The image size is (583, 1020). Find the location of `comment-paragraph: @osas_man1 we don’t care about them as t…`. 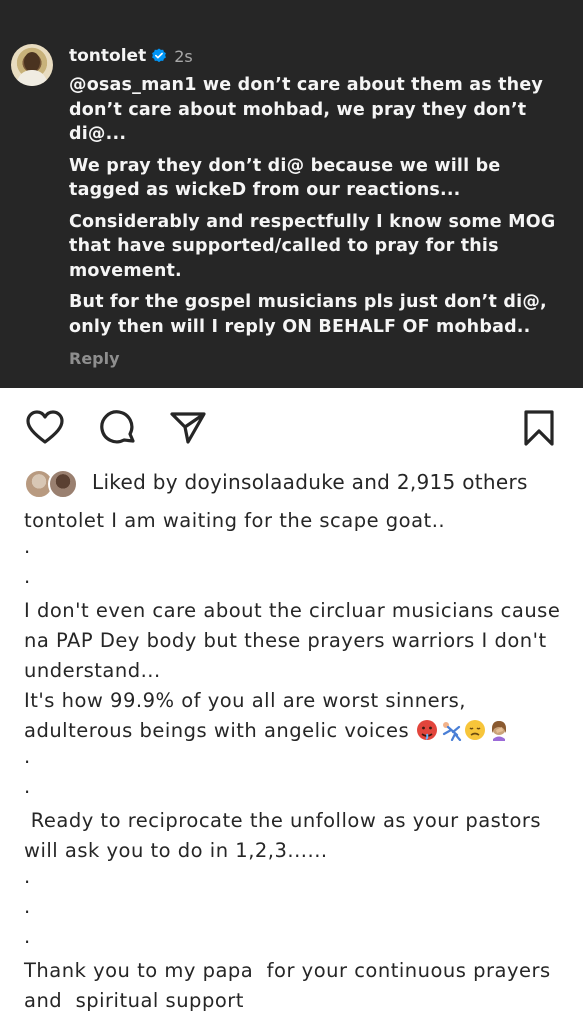

comment-paragraph: @osas_man1 we don’t care about them as t… is located at coordinates (306, 109).